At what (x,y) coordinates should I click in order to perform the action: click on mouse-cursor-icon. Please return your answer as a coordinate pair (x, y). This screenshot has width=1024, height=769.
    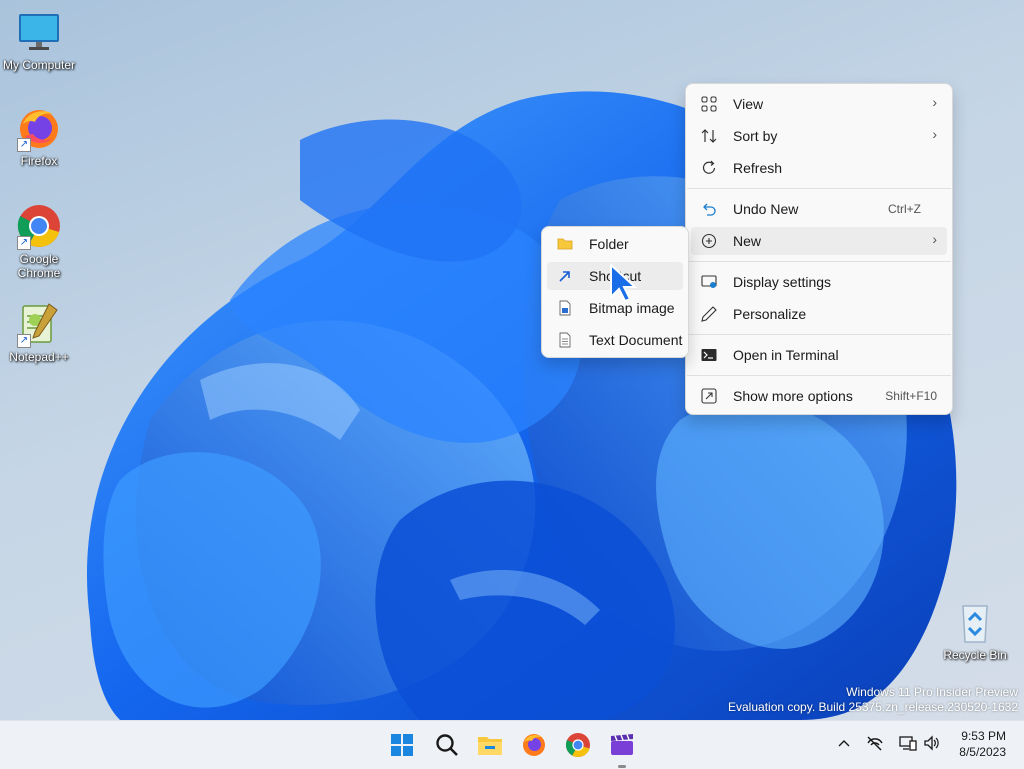
    Looking at the image, I should click on (624, 283).